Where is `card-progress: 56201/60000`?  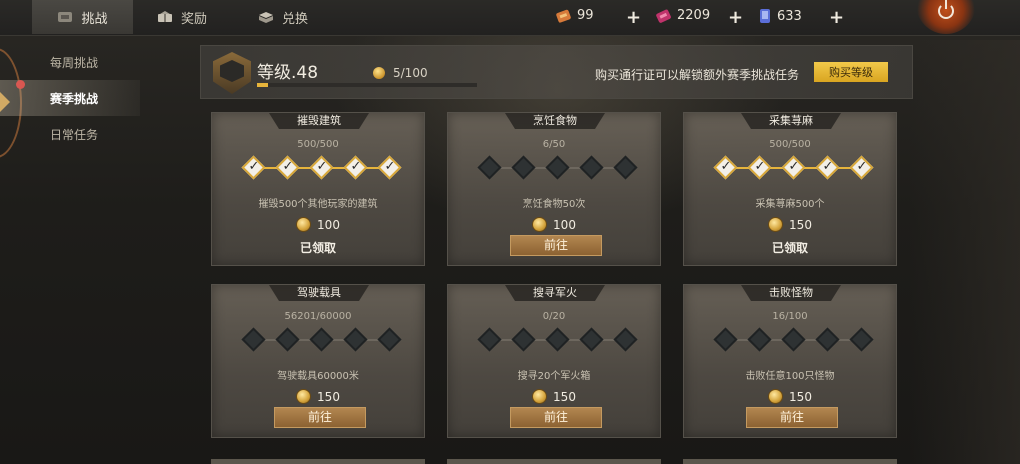
card-progress: 56201/60000 is located at coordinates (318, 316).